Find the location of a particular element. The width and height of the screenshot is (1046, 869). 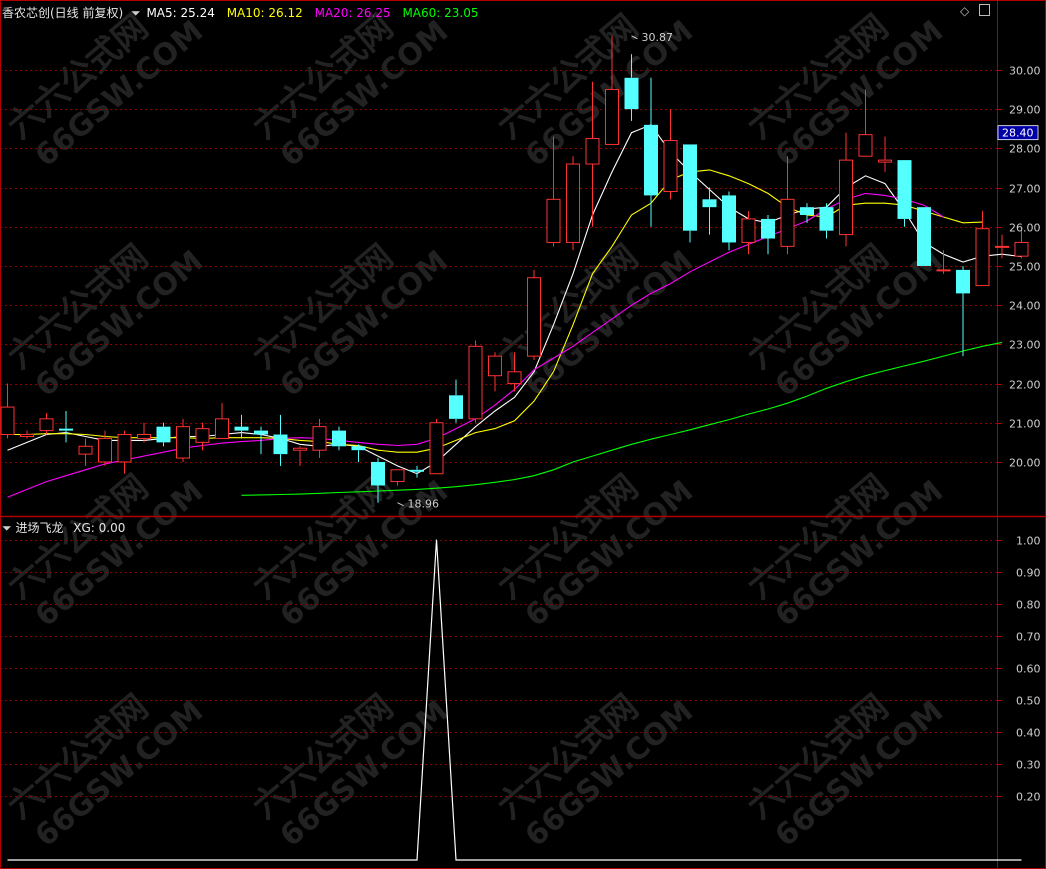

annotation-label: 30.87 is located at coordinates (658, 37).